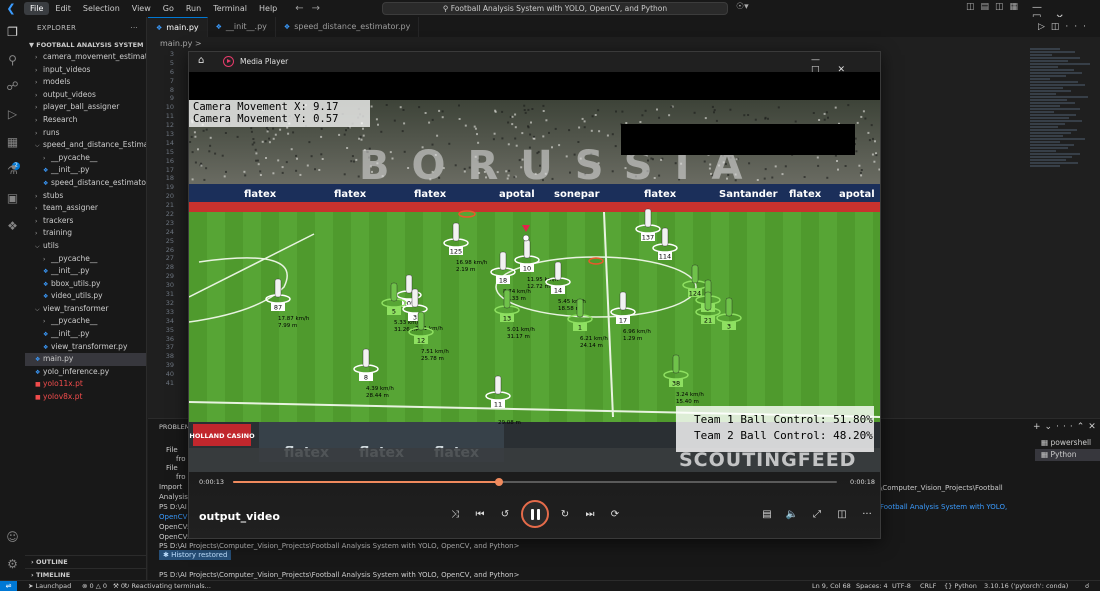  I want to click on explorer-icon: ❐, so click(12, 32).